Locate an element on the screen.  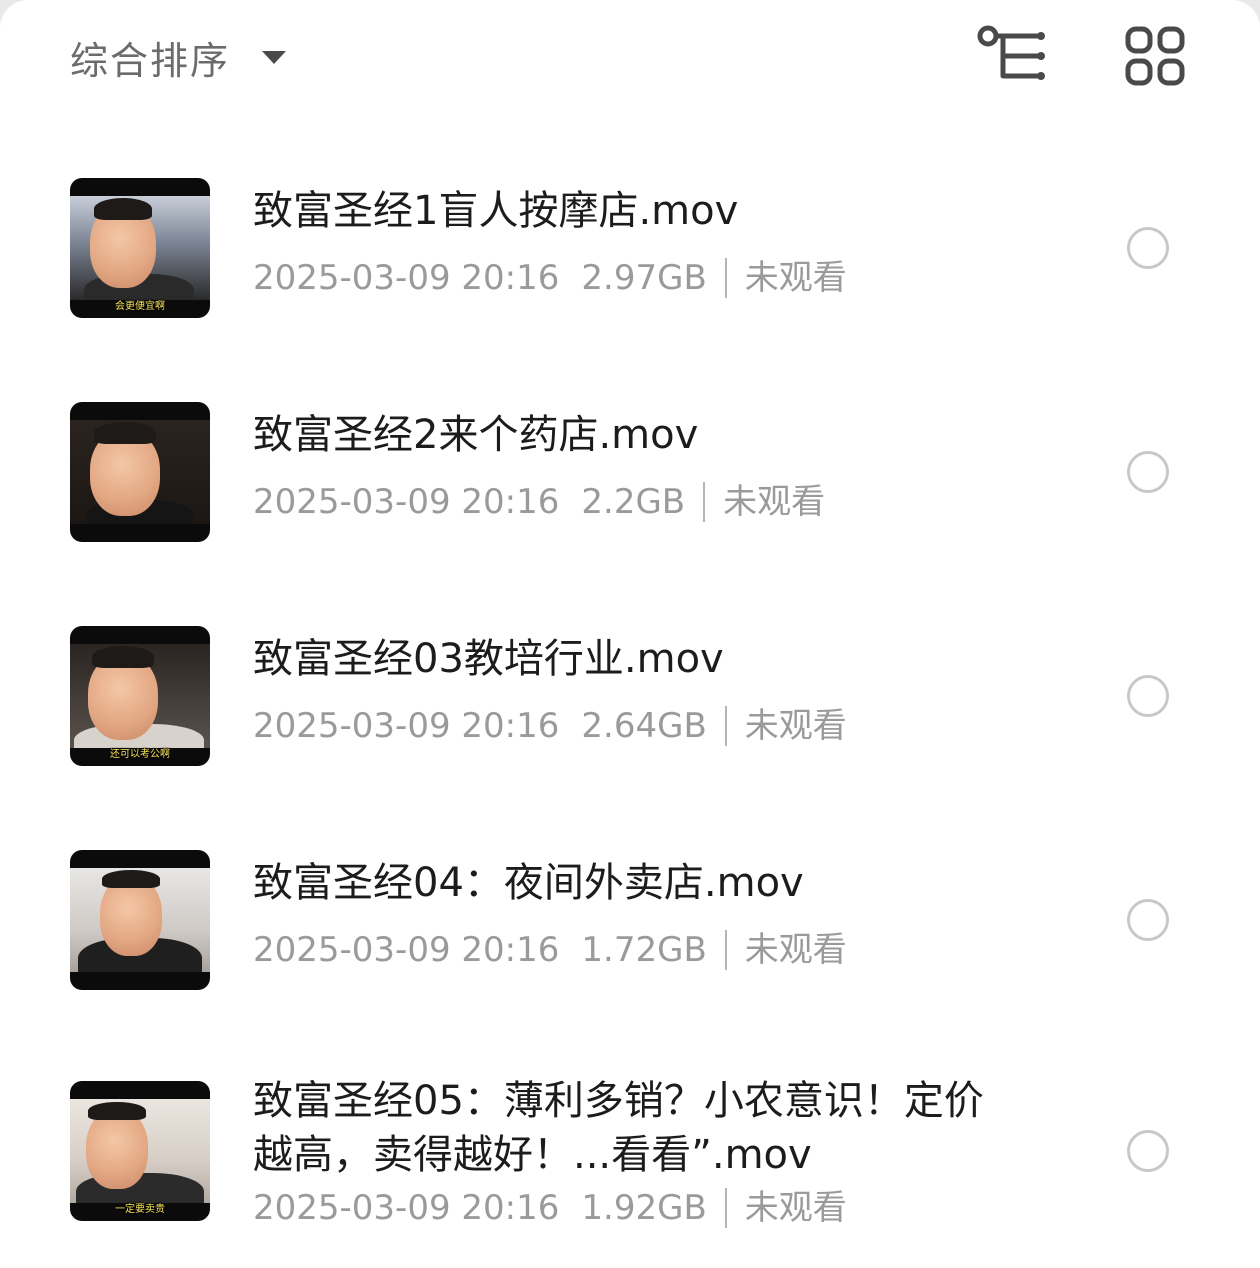
thumbnail-caption: 还可以考公啊 is located at coordinates (140, 754).